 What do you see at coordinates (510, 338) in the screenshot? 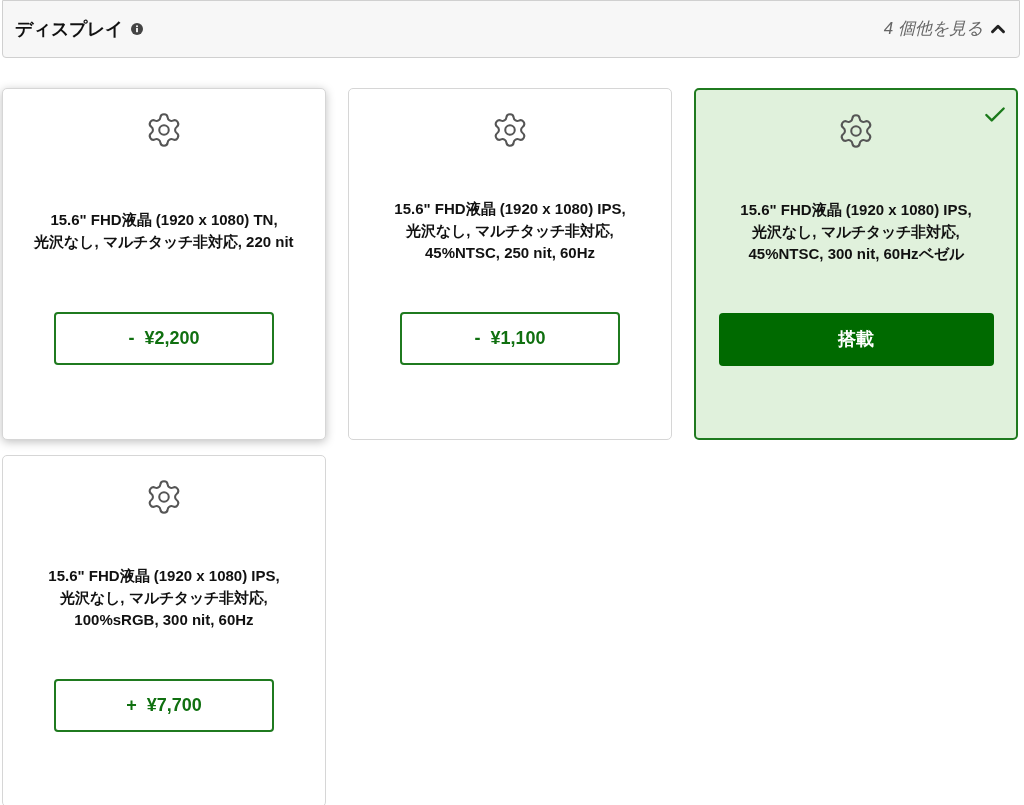
I see `price-button: - ¥1,100` at bounding box center [510, 338].